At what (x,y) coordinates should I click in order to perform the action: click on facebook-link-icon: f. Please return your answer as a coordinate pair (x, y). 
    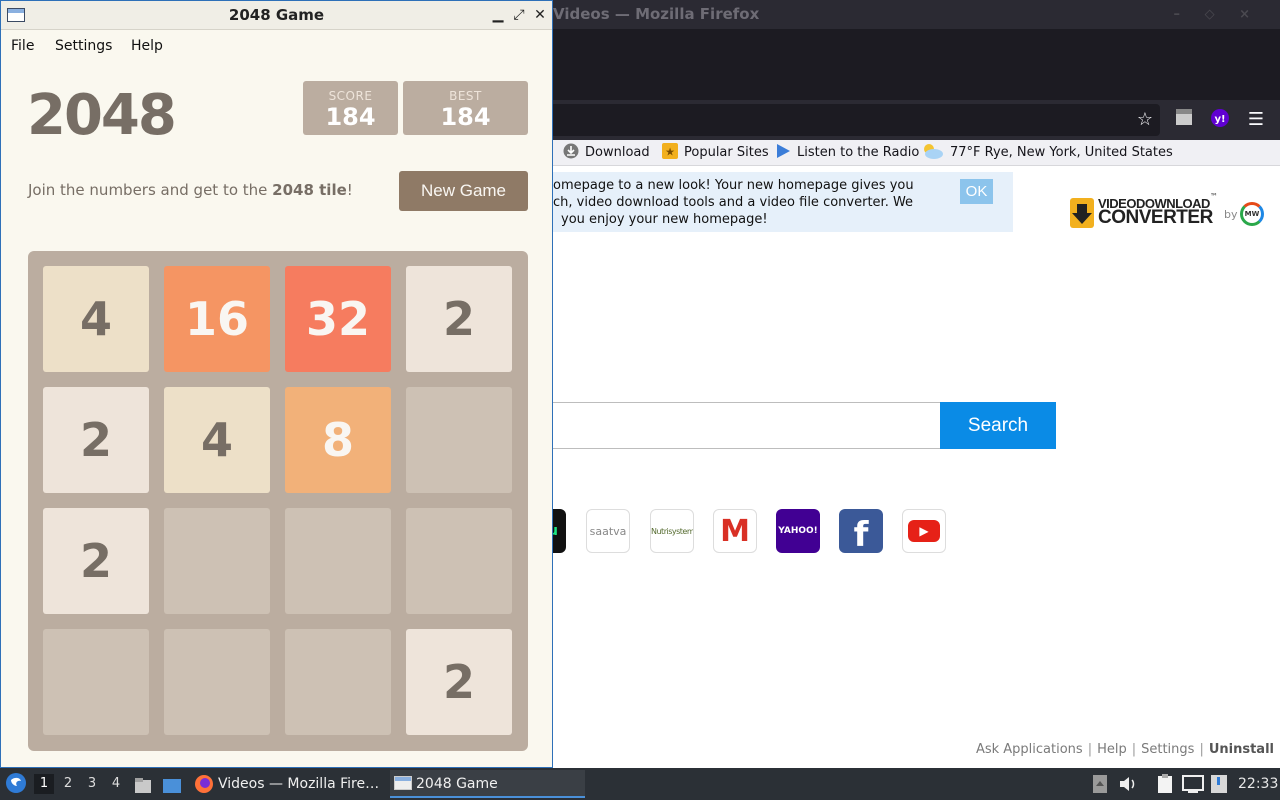
    Looking at the image, I should click on (861, 531).